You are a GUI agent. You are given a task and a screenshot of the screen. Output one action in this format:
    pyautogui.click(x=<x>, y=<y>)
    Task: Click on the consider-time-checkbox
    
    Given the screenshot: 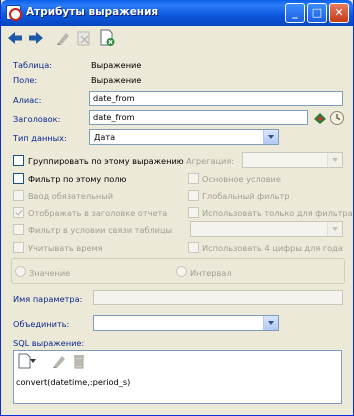 What is the action you would take?
    pyautogui.click(x=18, y=247)
    